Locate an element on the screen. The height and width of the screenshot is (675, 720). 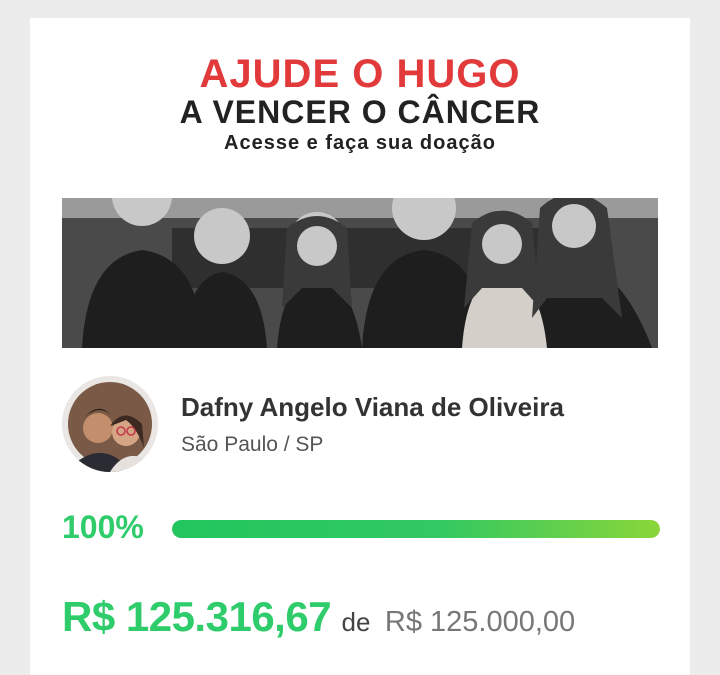
progress-bar is located at coordinates (416, 529).